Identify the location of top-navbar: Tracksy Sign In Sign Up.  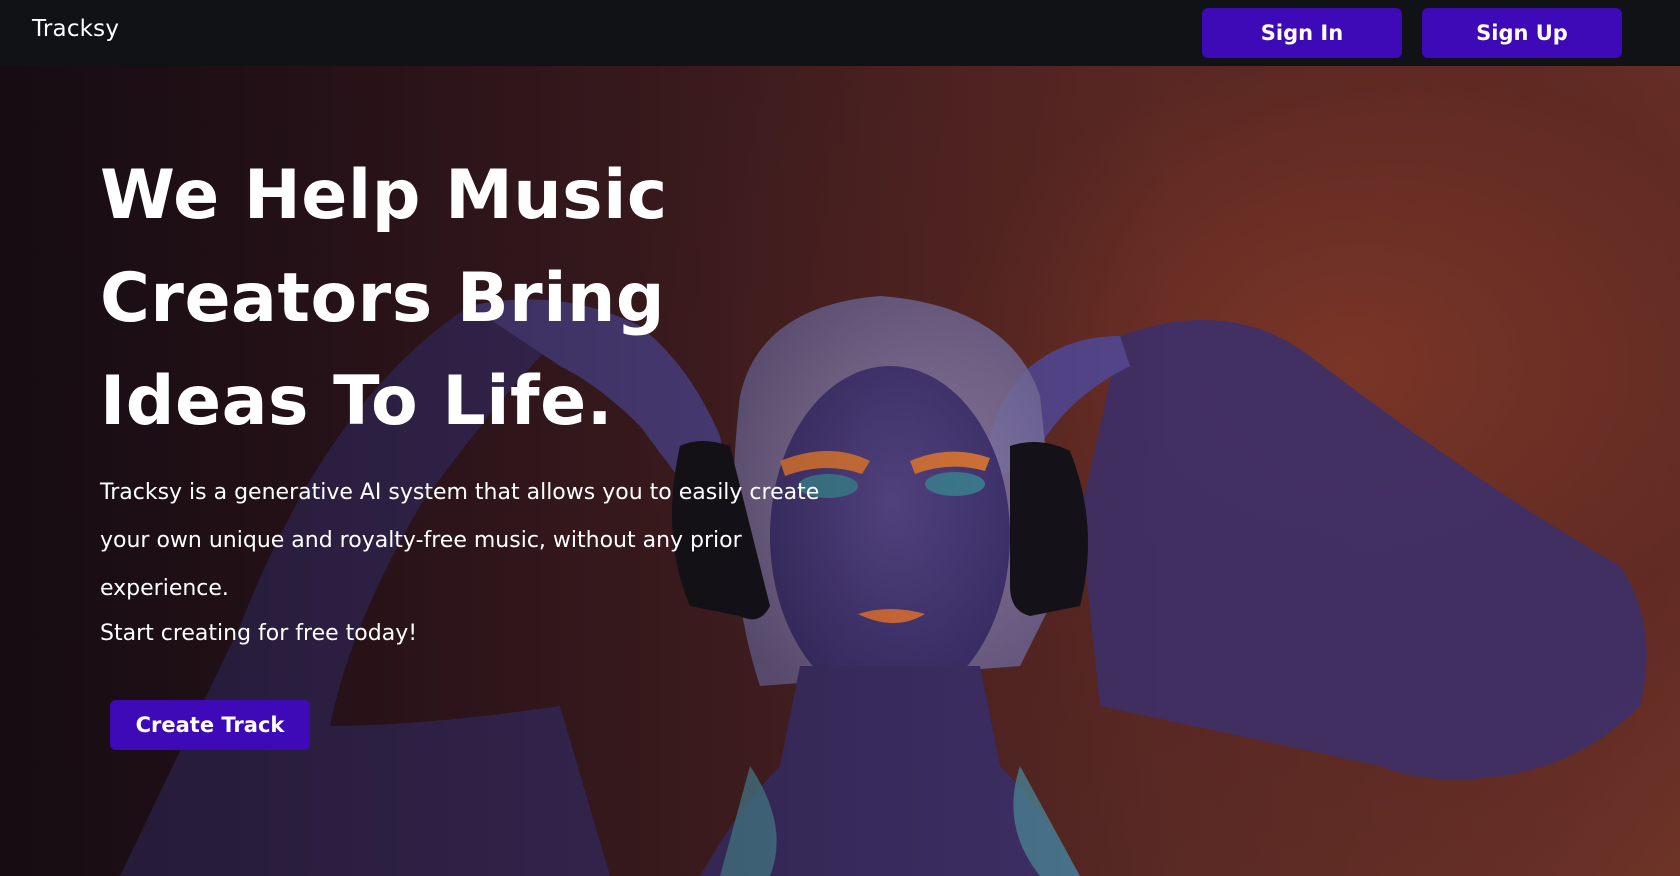
(840, 33).